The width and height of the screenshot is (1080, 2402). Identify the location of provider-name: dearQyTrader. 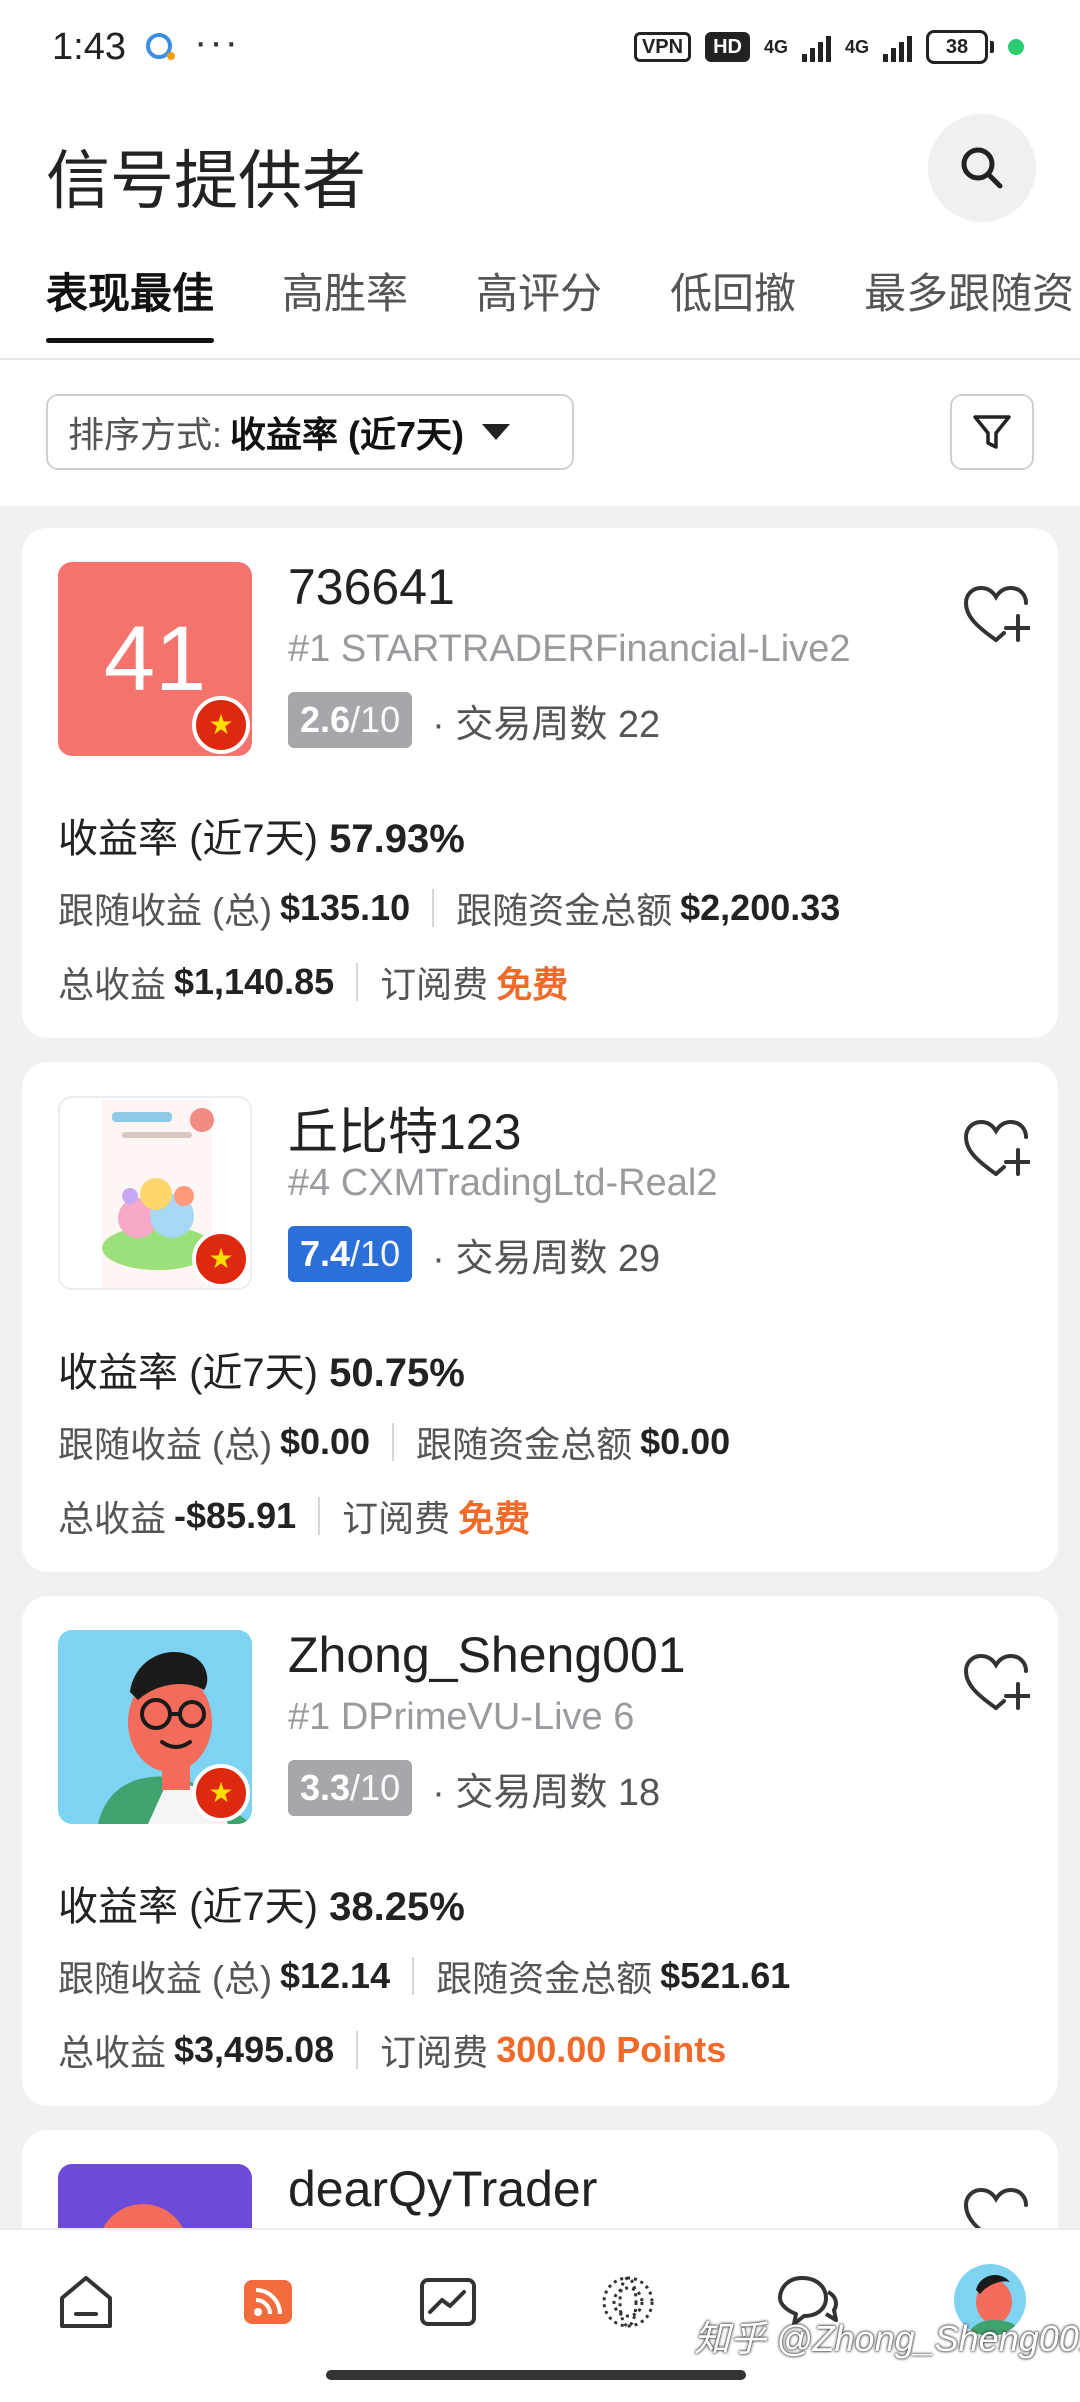
(443, 2189).